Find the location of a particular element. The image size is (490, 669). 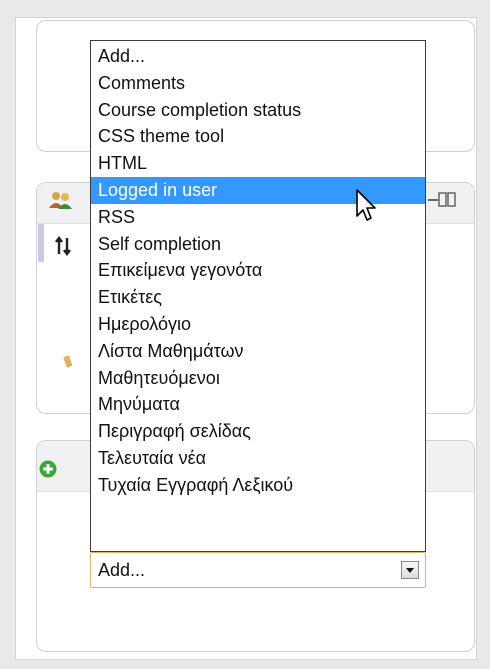

option-comments: Comments is located at coordinates (258, 83).